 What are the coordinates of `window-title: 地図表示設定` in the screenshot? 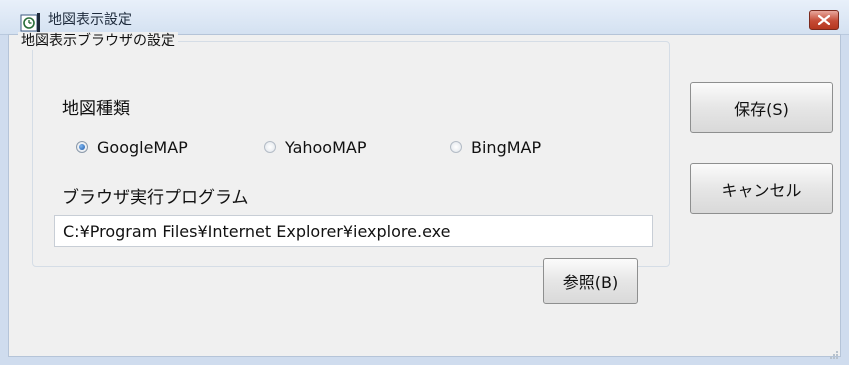 It's located at (90, 20).